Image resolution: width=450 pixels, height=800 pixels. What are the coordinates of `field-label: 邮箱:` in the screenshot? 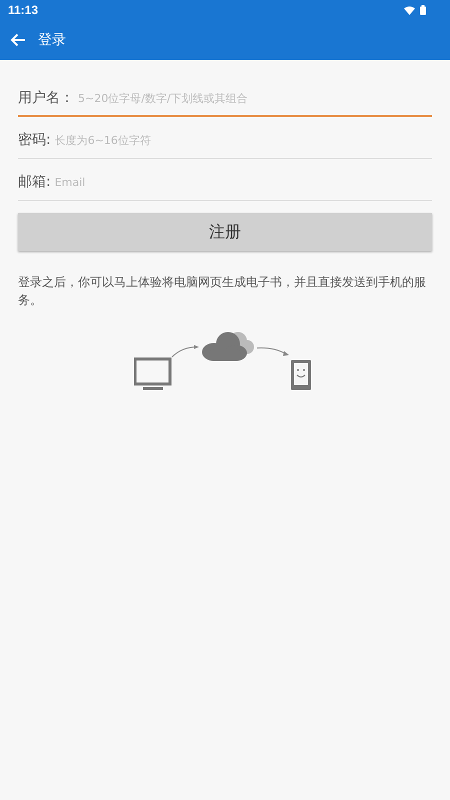 It's located at (34, 182).